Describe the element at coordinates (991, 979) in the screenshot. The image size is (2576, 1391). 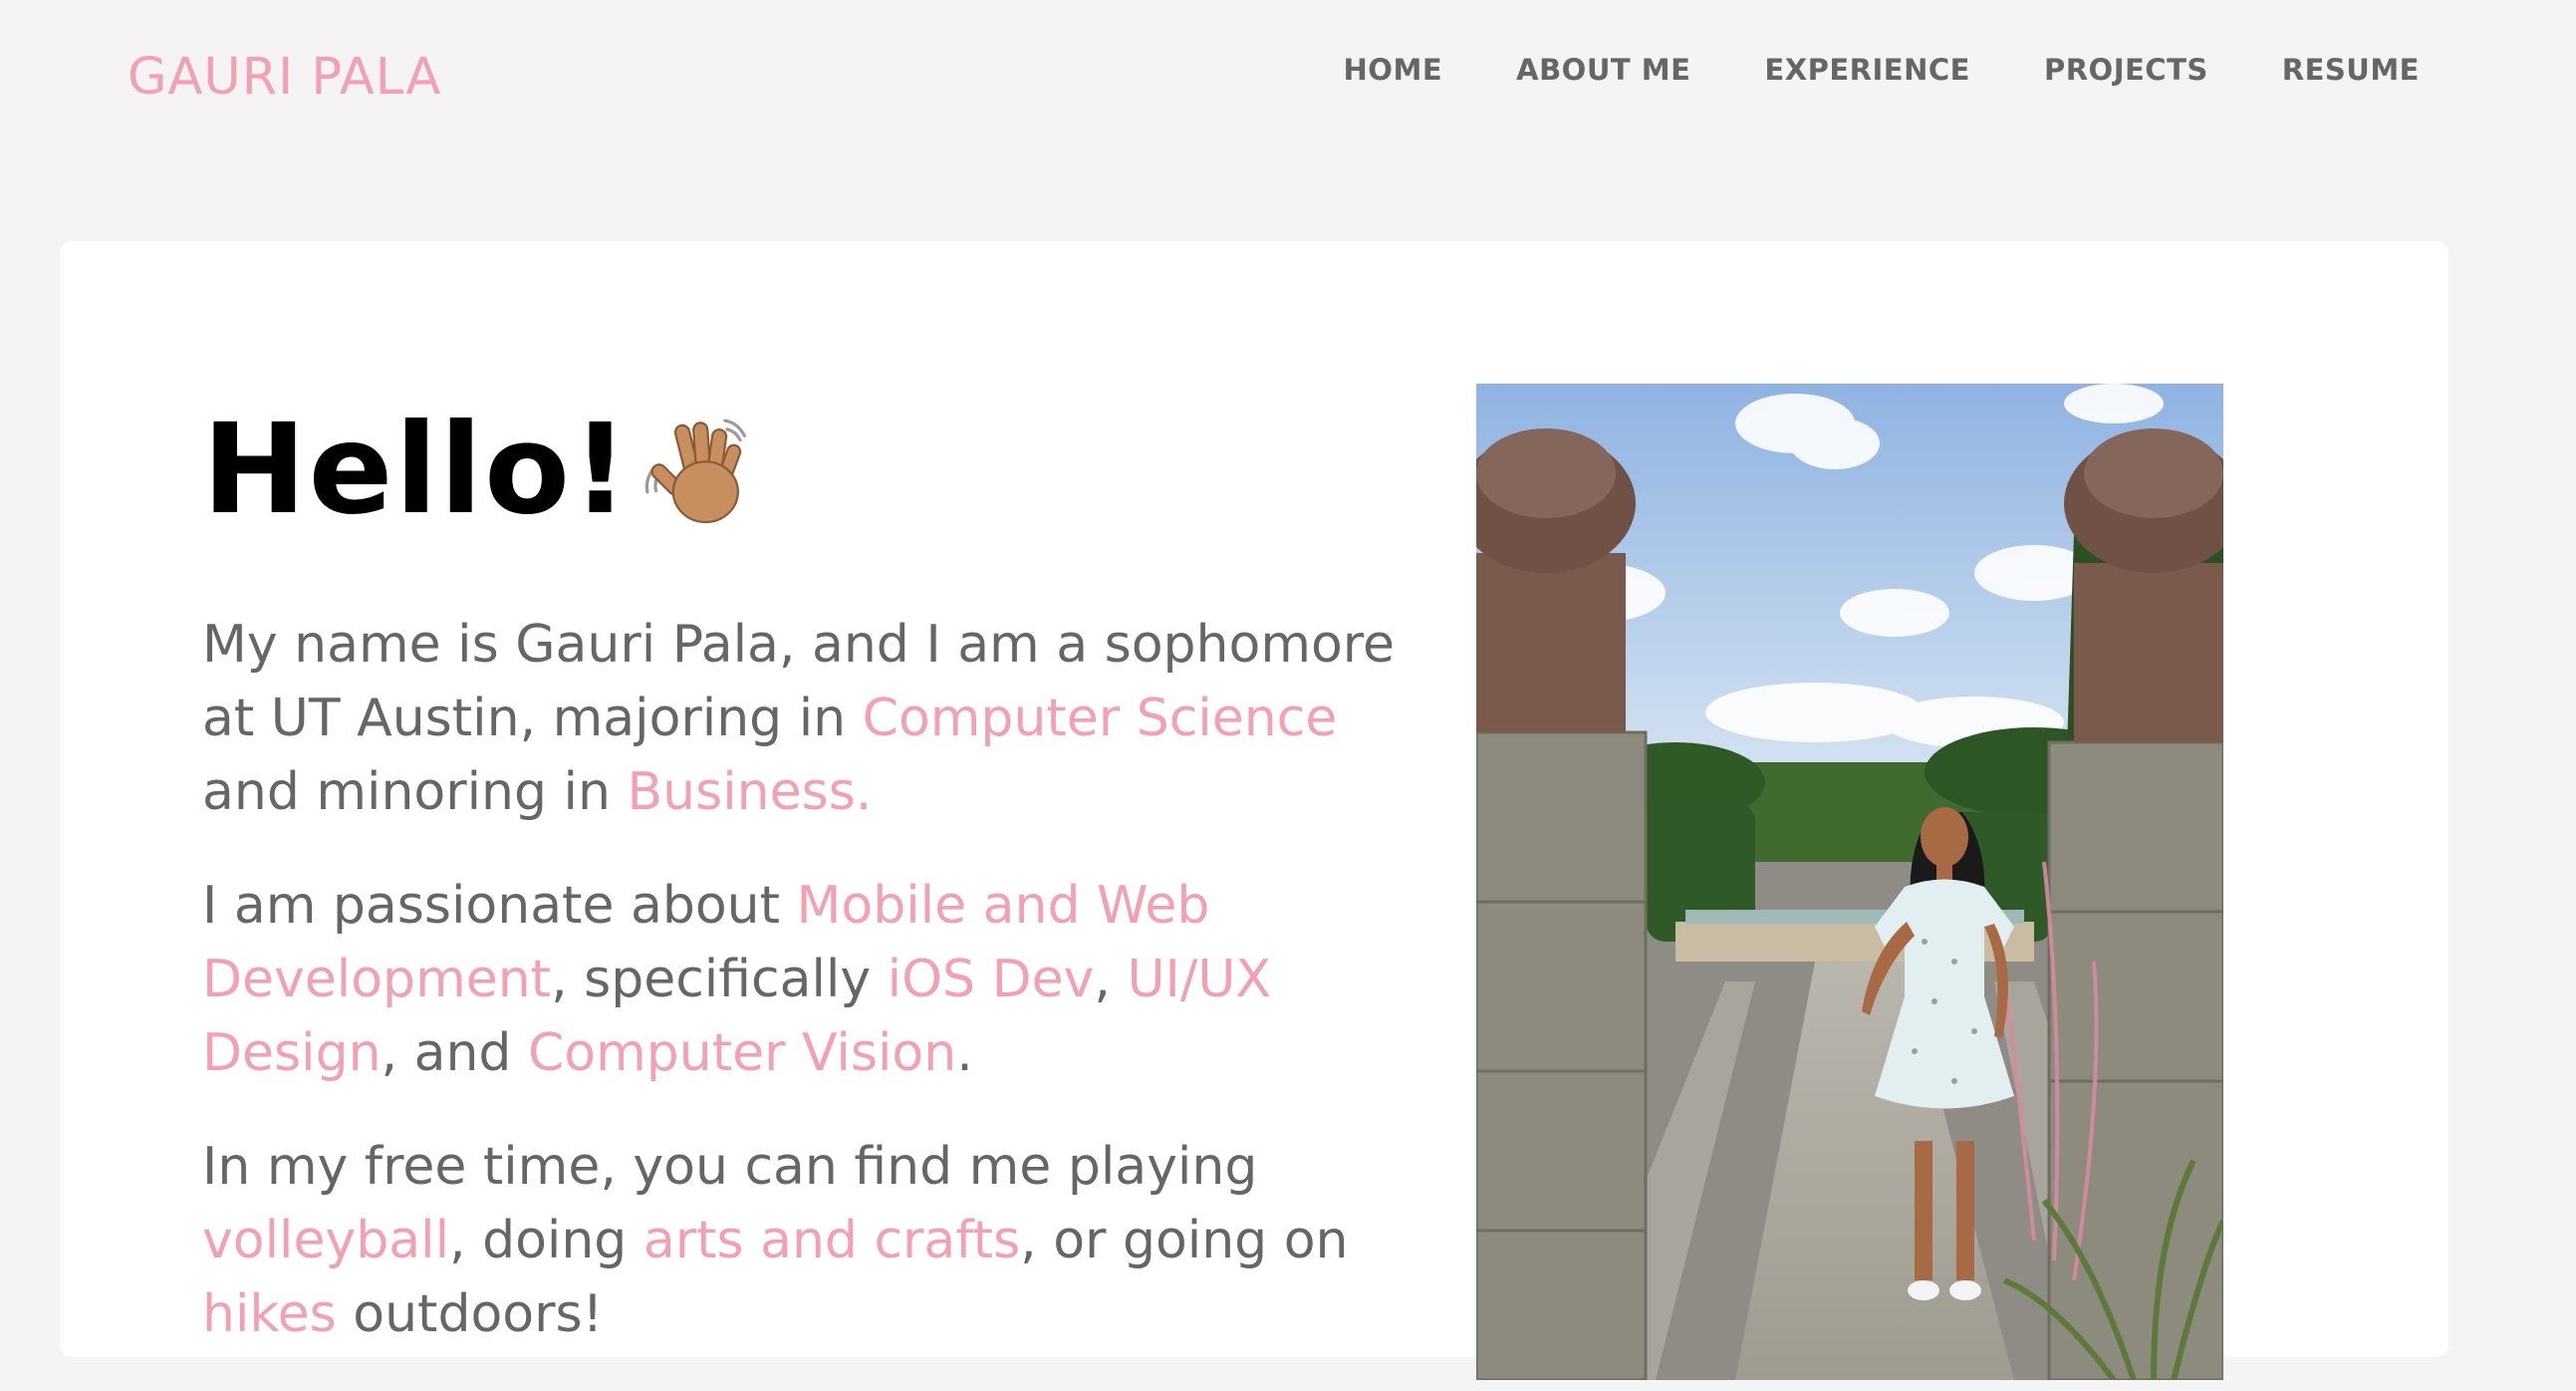
I see `highlight-ios-dev: iOS Dev` at that location.